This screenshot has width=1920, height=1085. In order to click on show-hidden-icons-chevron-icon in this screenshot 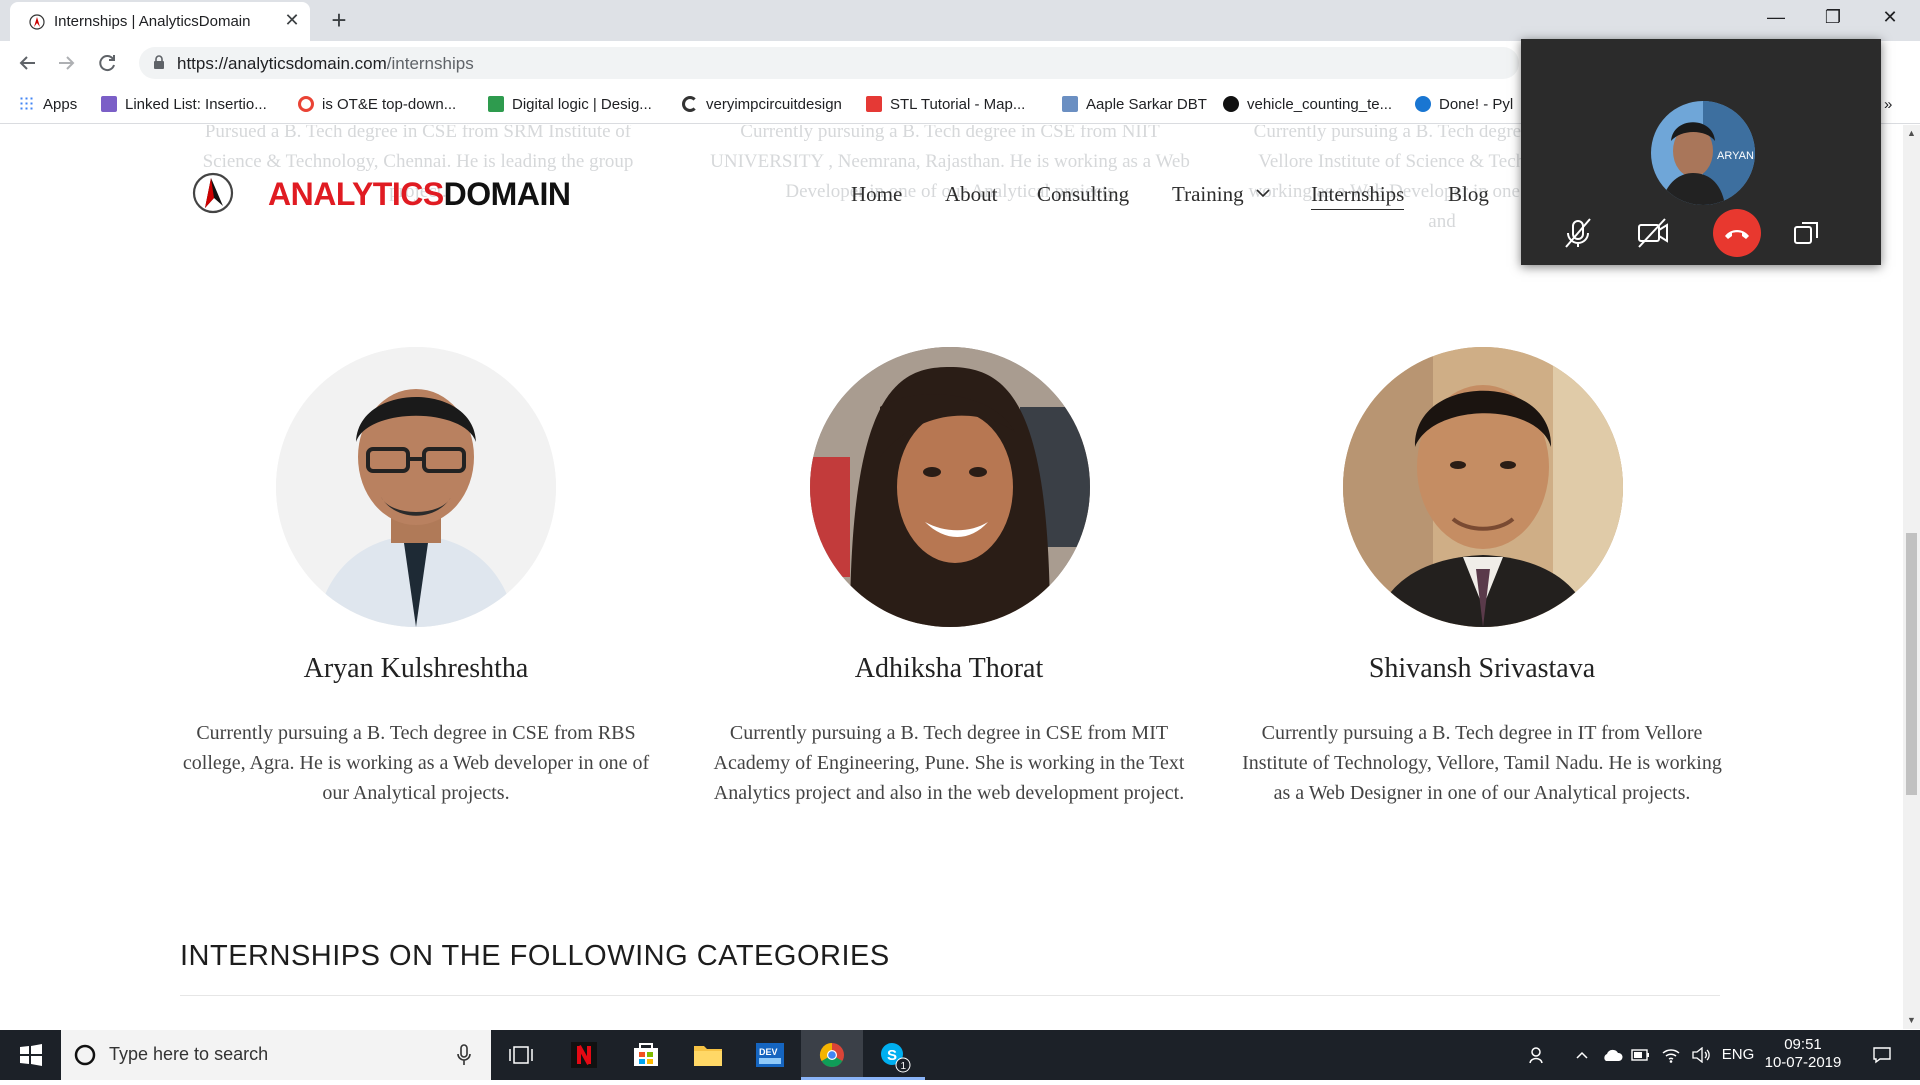, I will do `click(1582, 1055)`.